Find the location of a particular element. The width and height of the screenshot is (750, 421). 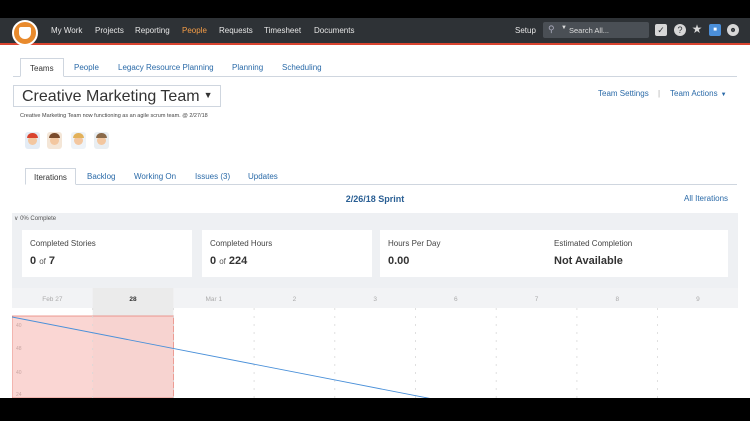

star-icon: ★ is located at coordinates (697, 29).